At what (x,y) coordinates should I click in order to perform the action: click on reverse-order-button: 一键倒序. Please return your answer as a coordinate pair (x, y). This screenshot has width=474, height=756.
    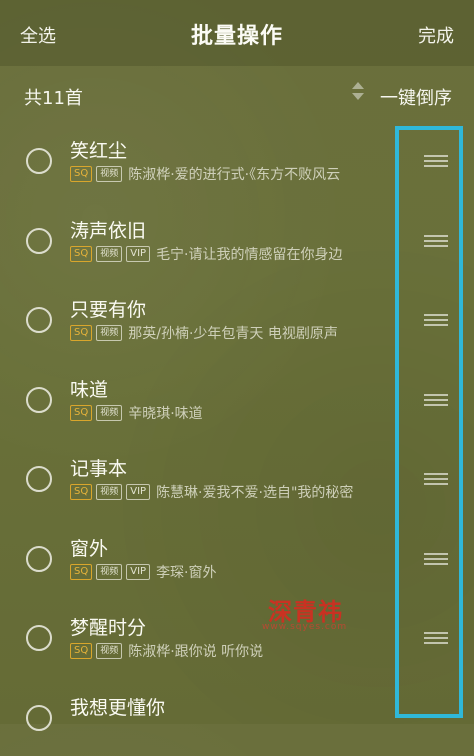
    Looking at the image, I should click on (416, 97).